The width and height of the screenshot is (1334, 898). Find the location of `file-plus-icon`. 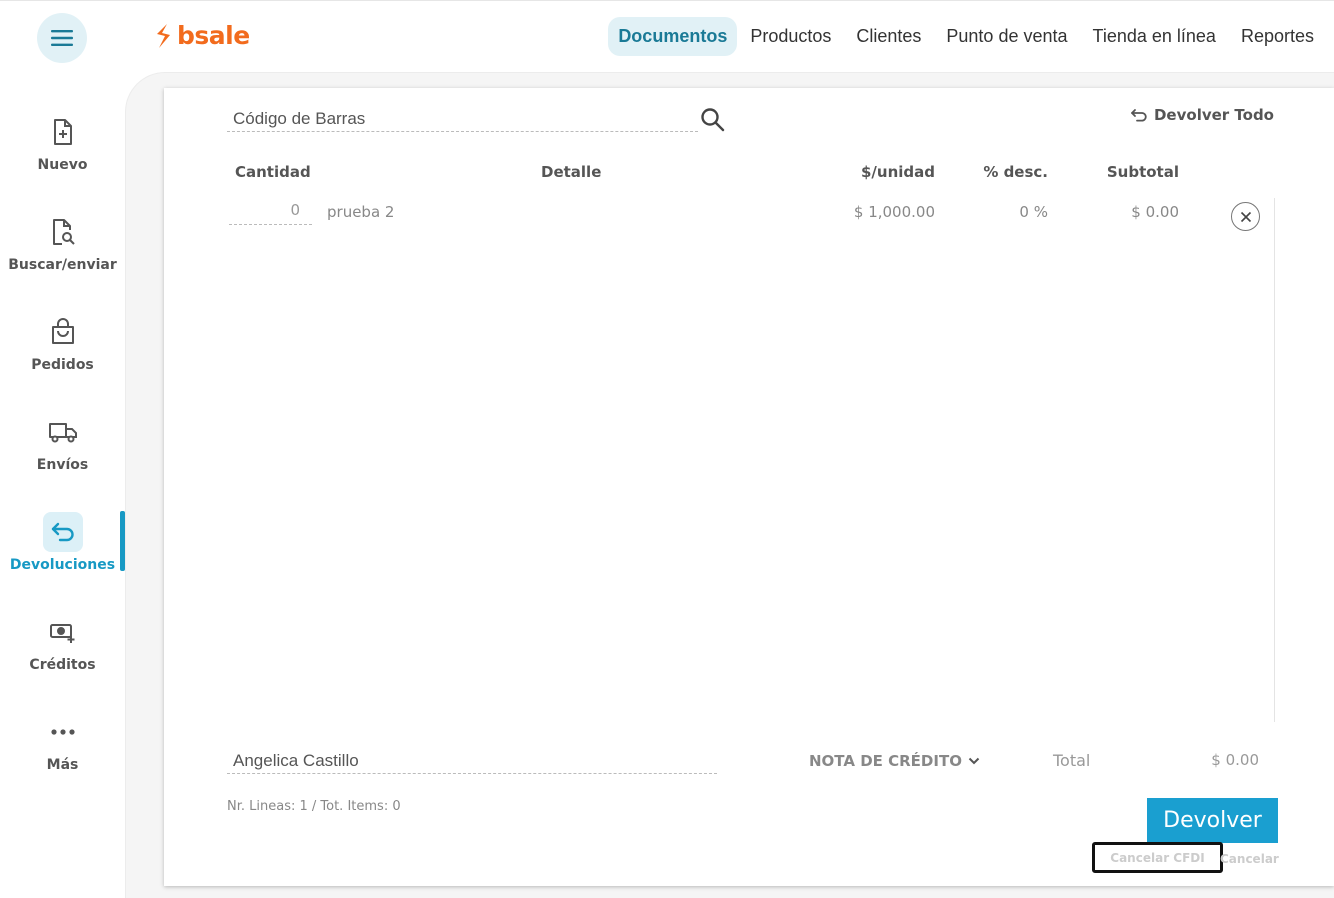

file-plus-icon is located at coordinates (63, 132).